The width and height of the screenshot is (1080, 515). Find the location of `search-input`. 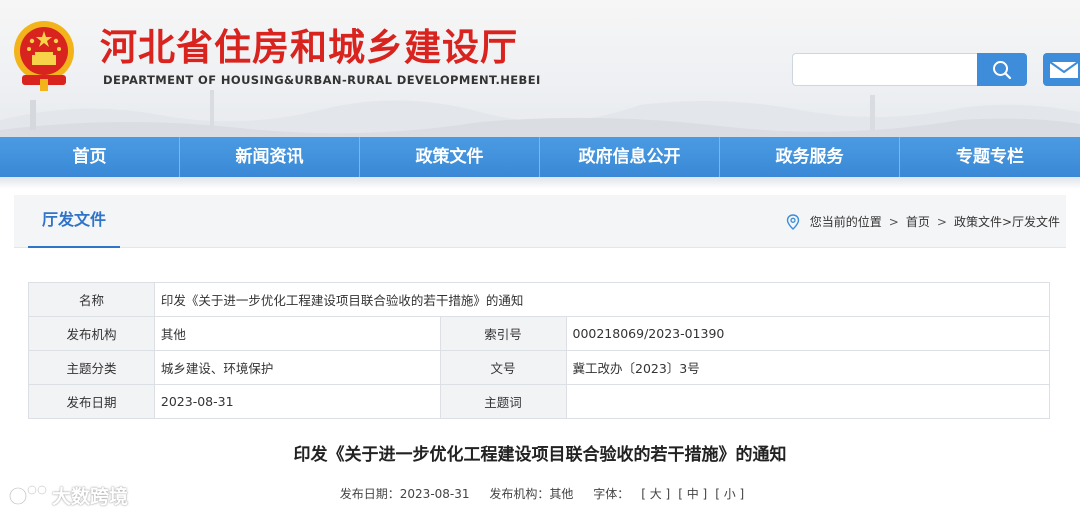

search-input is located at coordinates (884, 69).